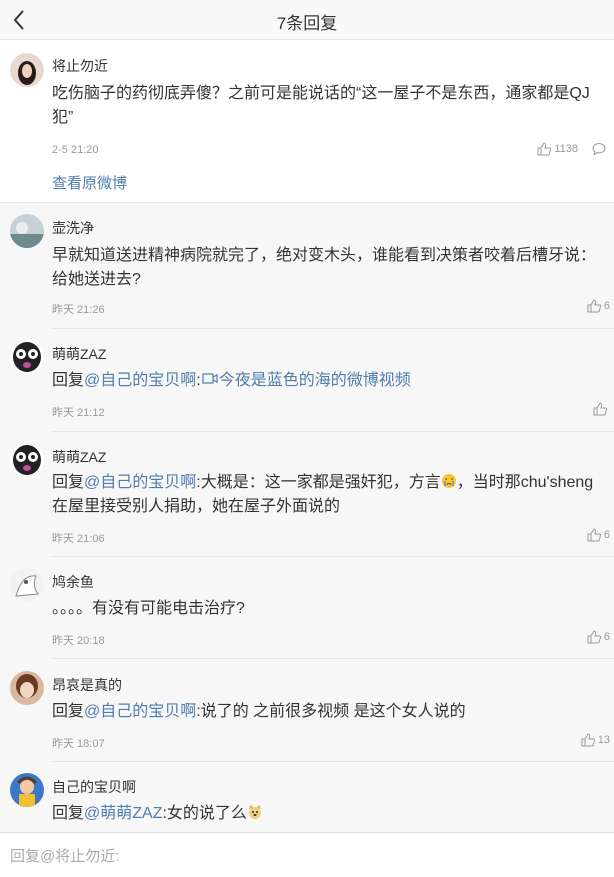 The height and width of the screenshot is (877, 614). Describe the element at coordinates (315, 380) in the screenshot. I see `video-link: 今夜是蓝色的海的微博视频` at that location.